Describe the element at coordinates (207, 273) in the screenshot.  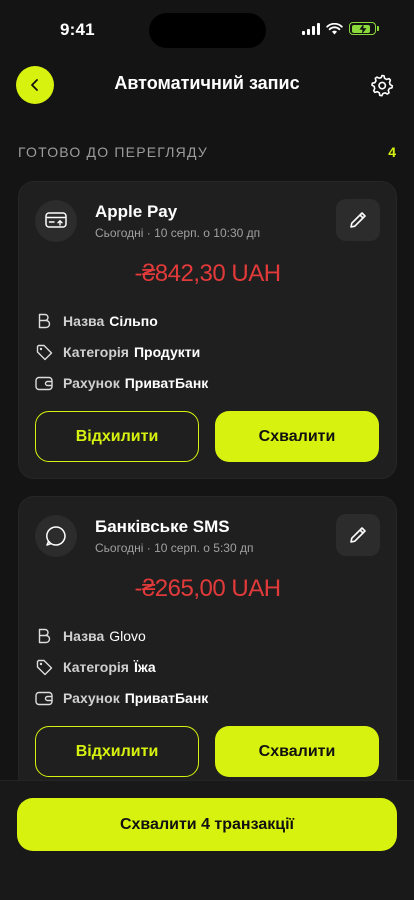
I see `transaction-amount: -₴842,30 UAH` at that location.